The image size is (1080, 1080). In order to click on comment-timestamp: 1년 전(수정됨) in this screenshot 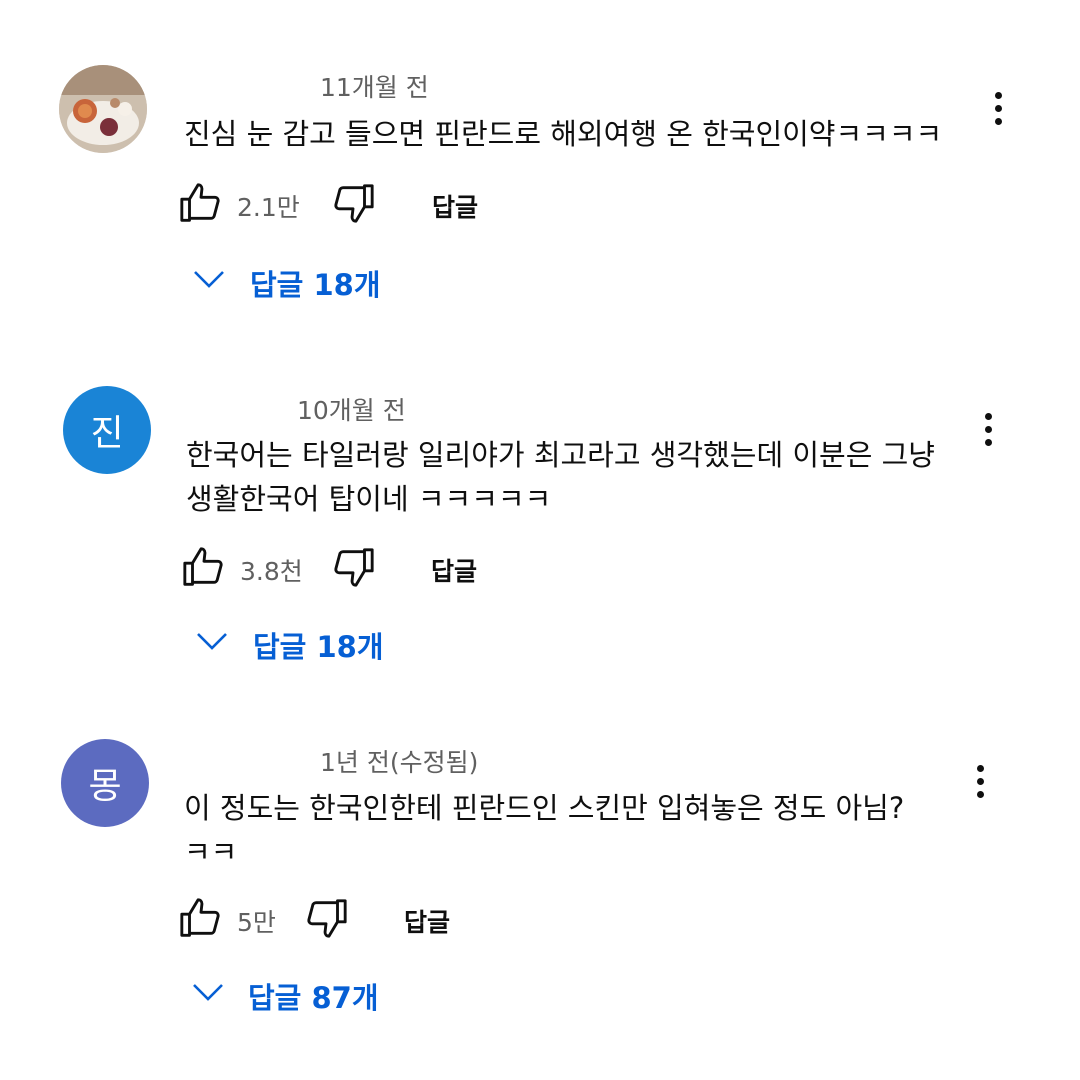, I will do `click(399, 762)`.